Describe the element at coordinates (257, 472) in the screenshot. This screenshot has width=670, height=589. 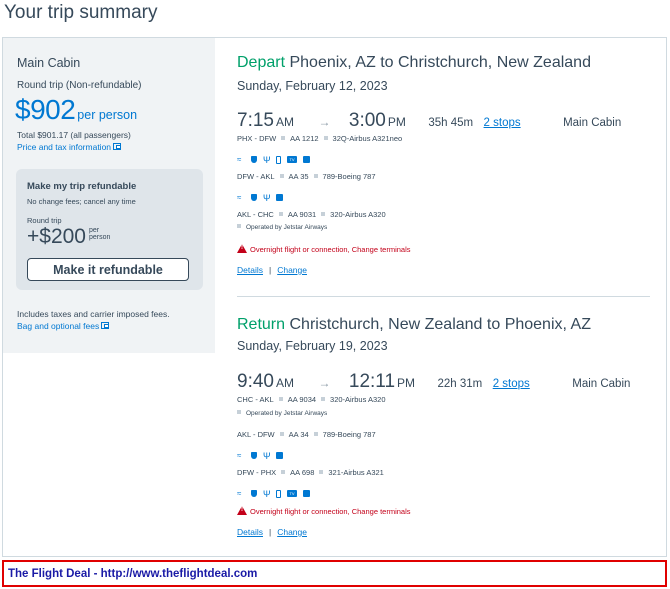
I see `segment-route: DFW - PHX` at that location.